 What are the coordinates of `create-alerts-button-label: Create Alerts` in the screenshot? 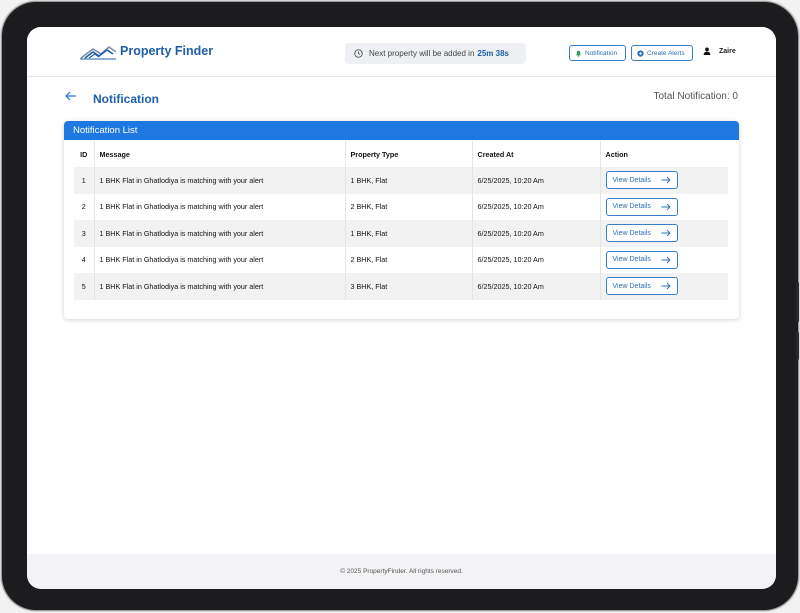 It's located at (666, 53).